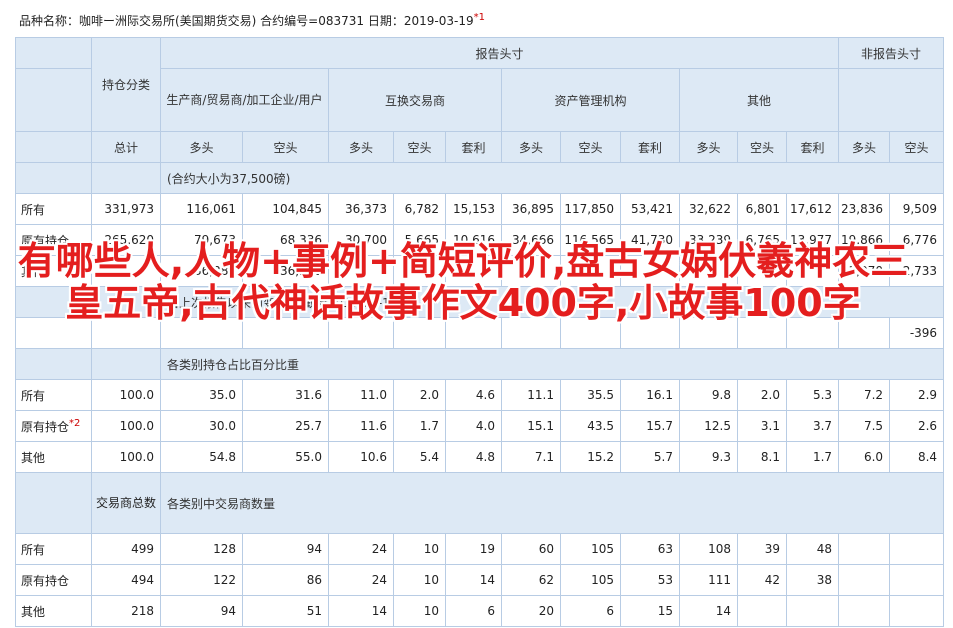  I want to click on table-cell: 3.7, so click(812, 426).